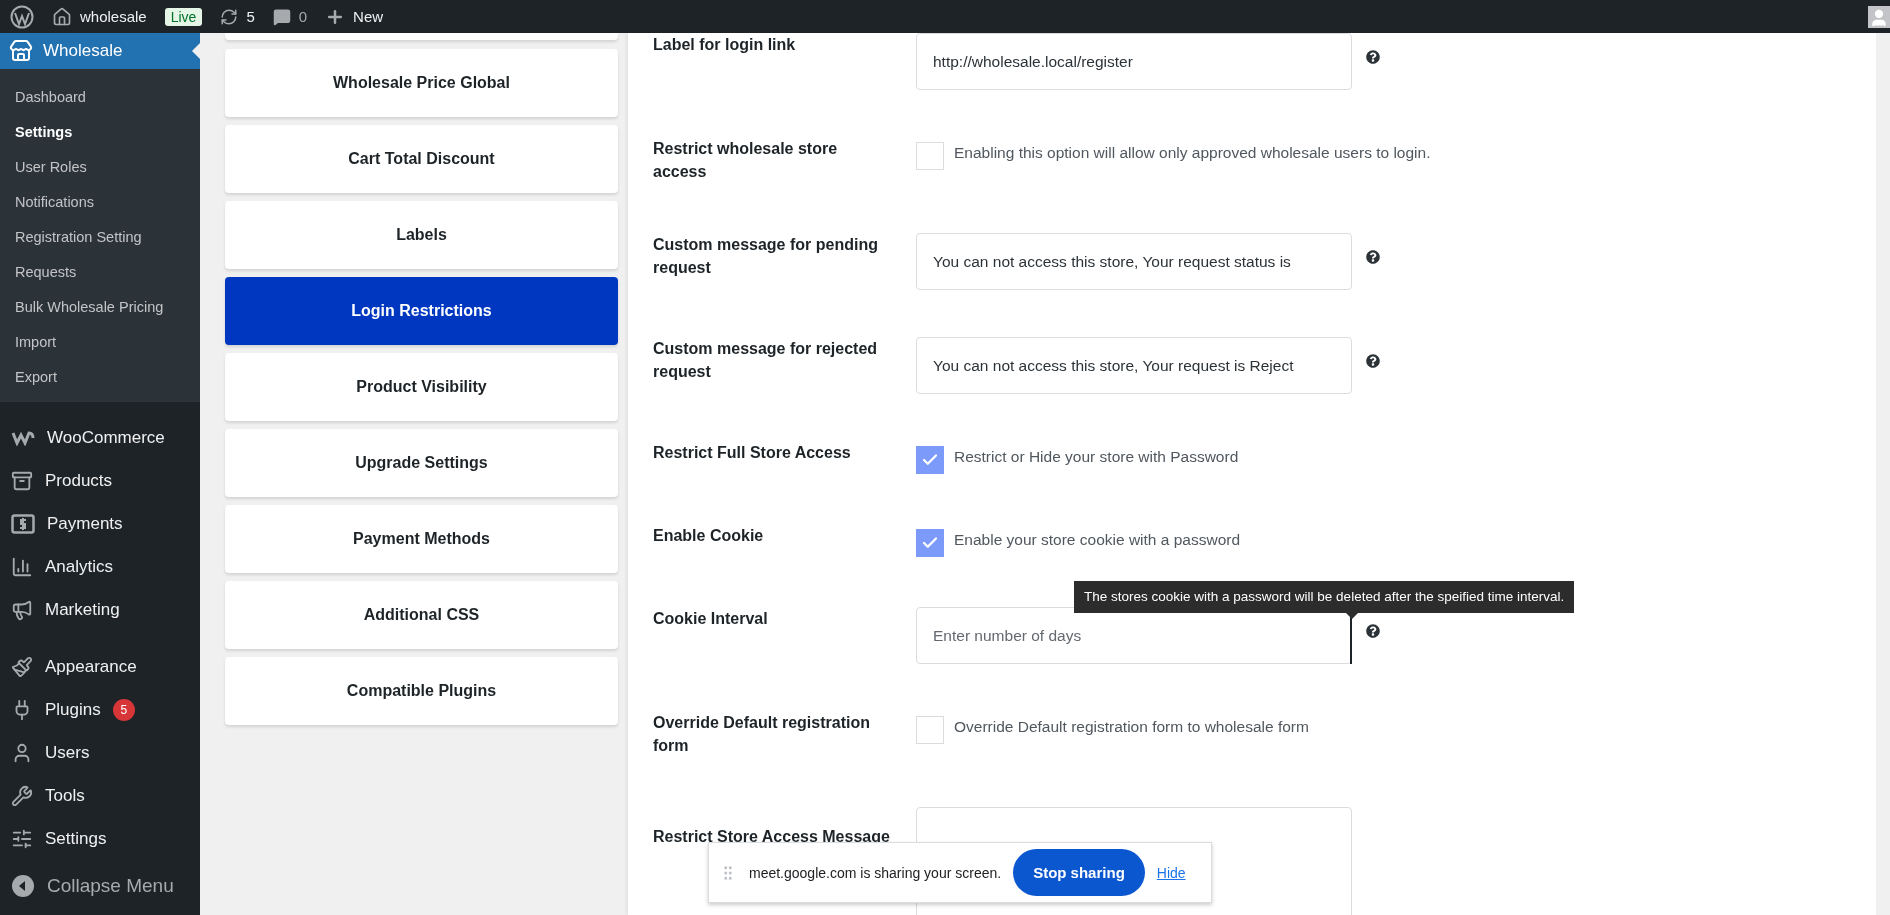 The width and height of the screenshot is (1890, 915). Describe the element at coordinates (368, 16) in the screenshot. I see `new-link: New` at that location.